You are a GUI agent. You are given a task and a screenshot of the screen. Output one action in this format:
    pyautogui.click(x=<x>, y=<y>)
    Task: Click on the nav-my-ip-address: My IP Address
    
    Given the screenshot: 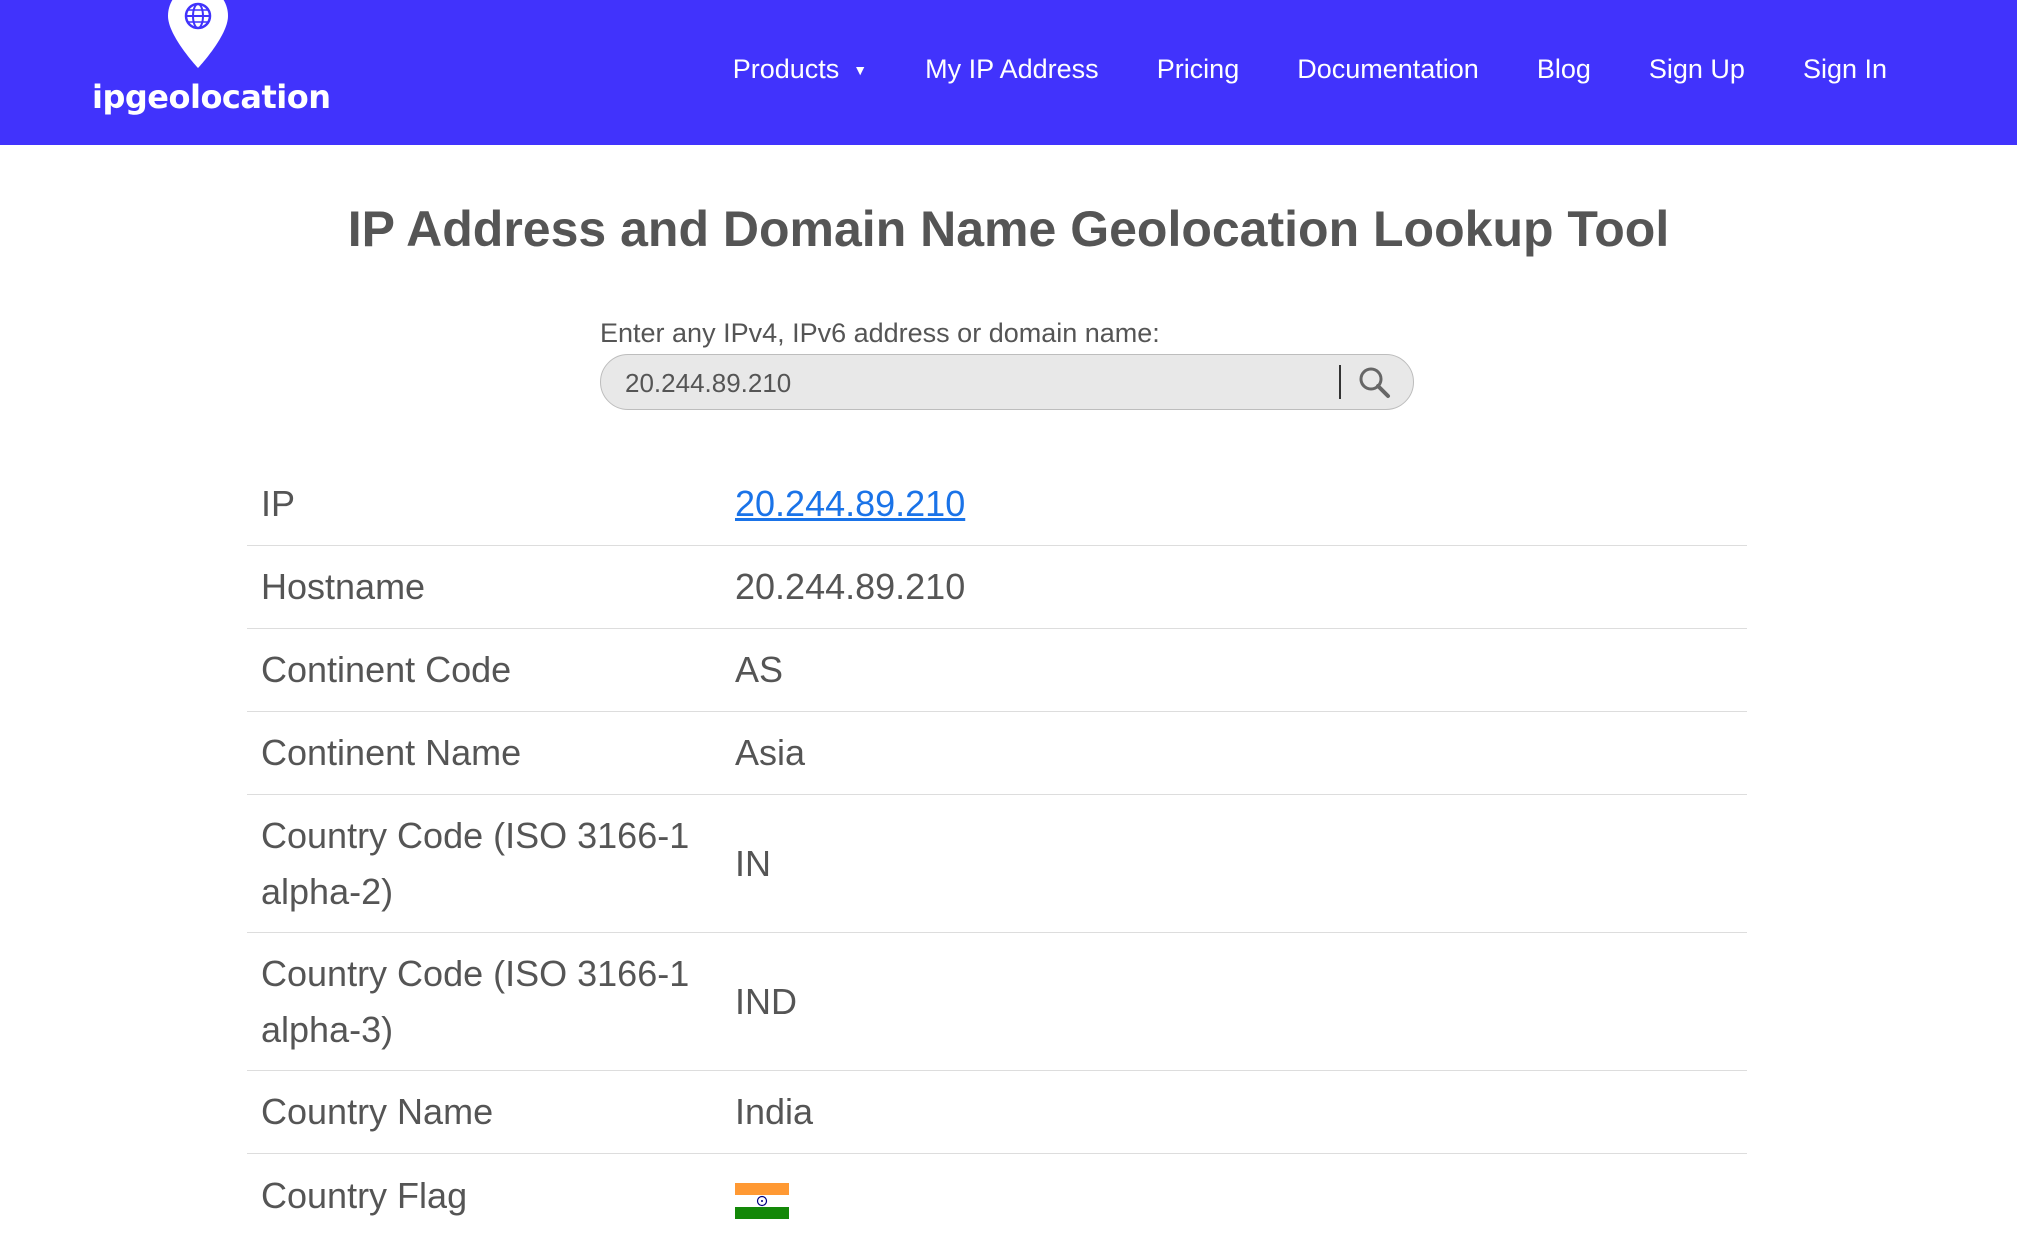 What is the action you would take?
    pyautogui.click(x=1012, y=69)
    